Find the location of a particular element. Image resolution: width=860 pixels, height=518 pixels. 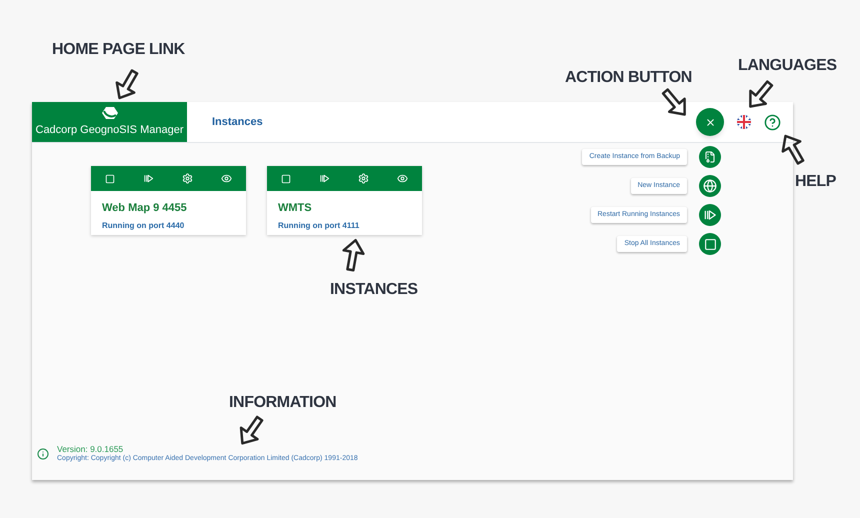

annotation-label: INFORMATION is located at coordinates (282, 403).